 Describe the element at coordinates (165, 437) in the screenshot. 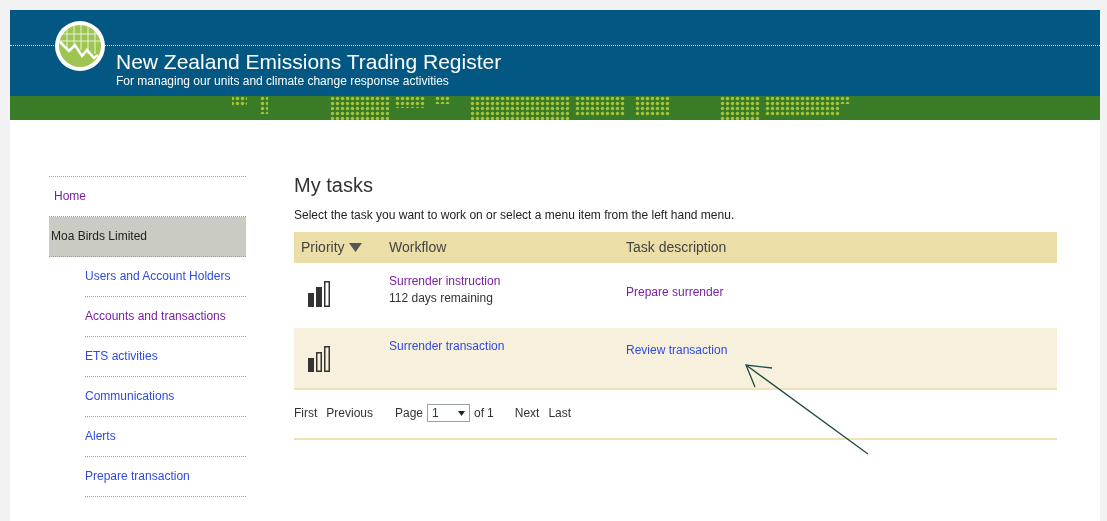

I see `sidebar-item: Alerts` at that location.